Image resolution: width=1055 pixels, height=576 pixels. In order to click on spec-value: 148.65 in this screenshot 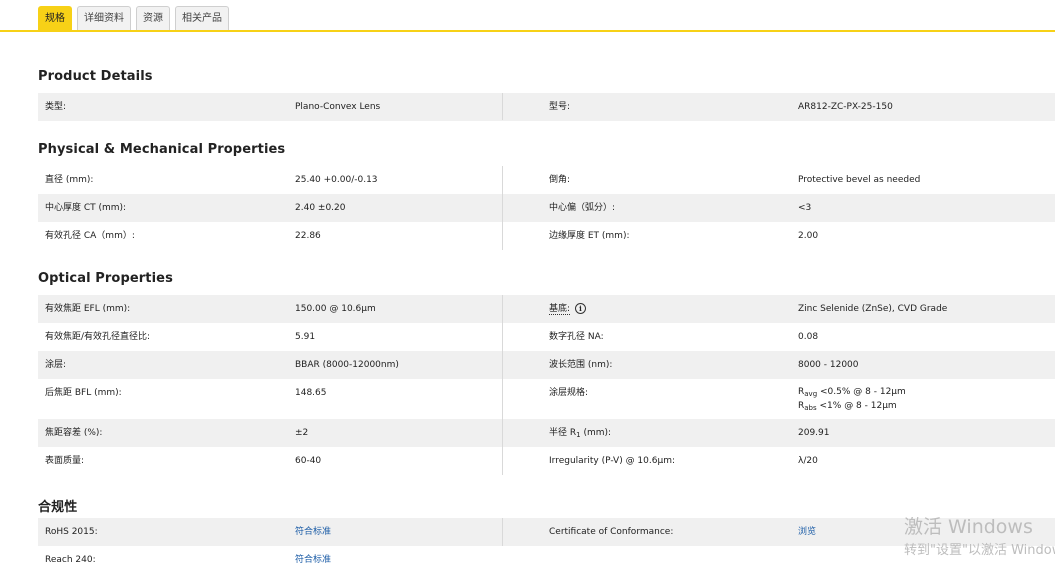, I will do `click(311, 393)`.